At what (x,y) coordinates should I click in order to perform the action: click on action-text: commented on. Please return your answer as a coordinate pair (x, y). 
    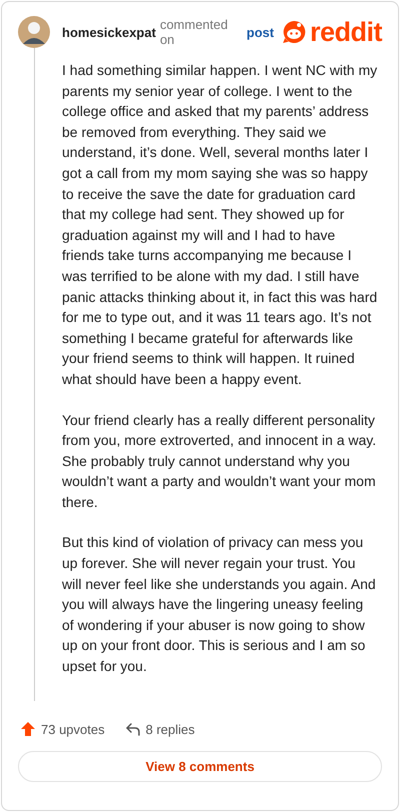
    Looking at the image, I should click on (194, 32).